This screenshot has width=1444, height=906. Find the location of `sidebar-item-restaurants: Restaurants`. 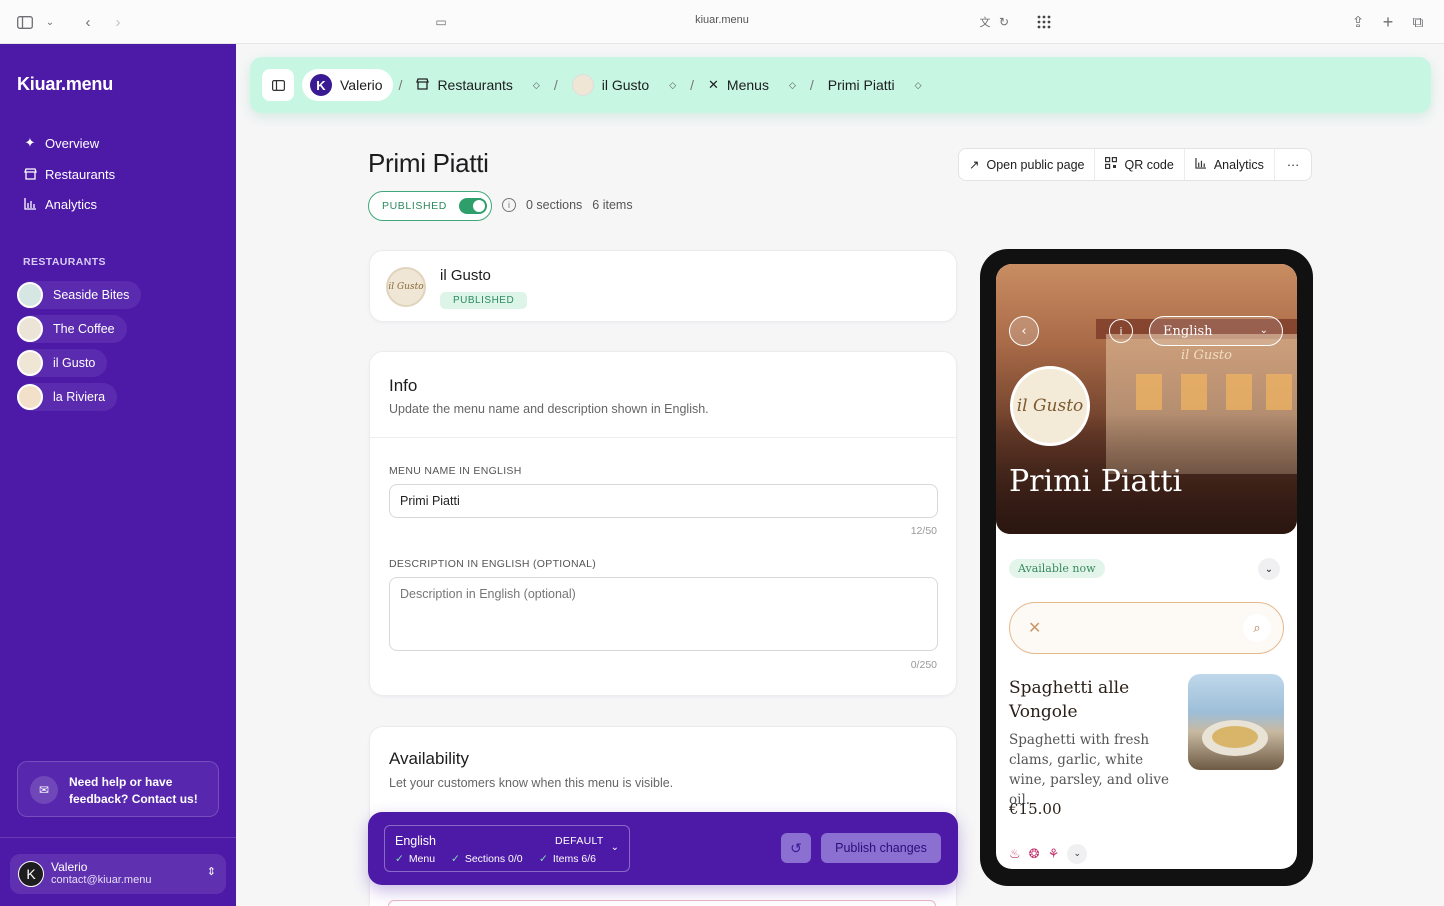

sidebar-item-restaurants: Restaurants is located at coordinates (69, 174).